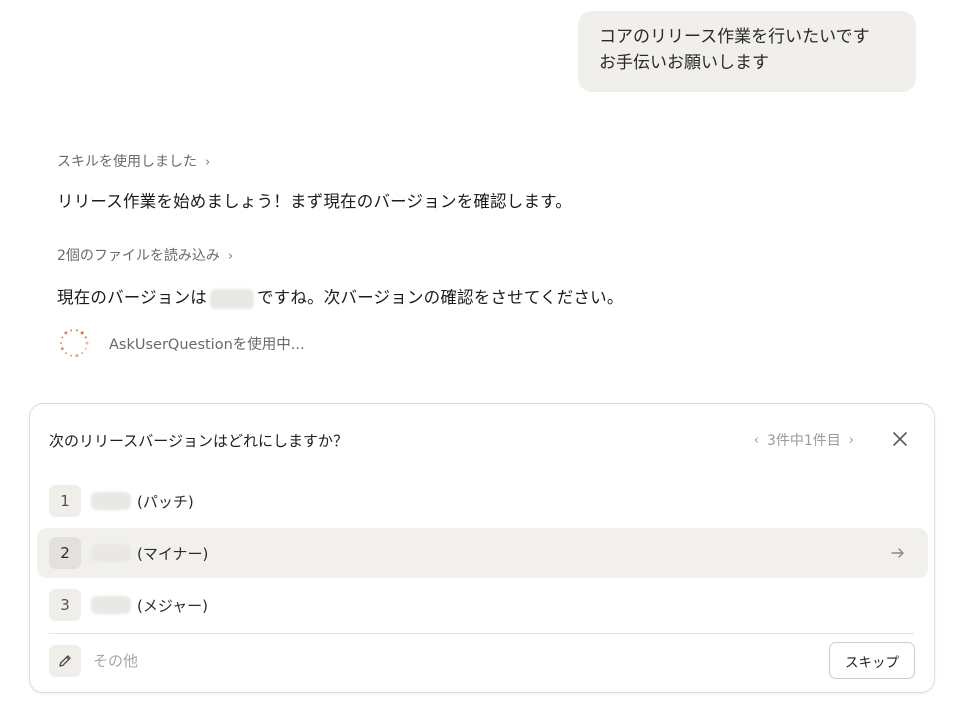  What do you see at coordinates (65, 553) in the screenshot?
I see `option-number: 2` at bounding box center [65, 553].